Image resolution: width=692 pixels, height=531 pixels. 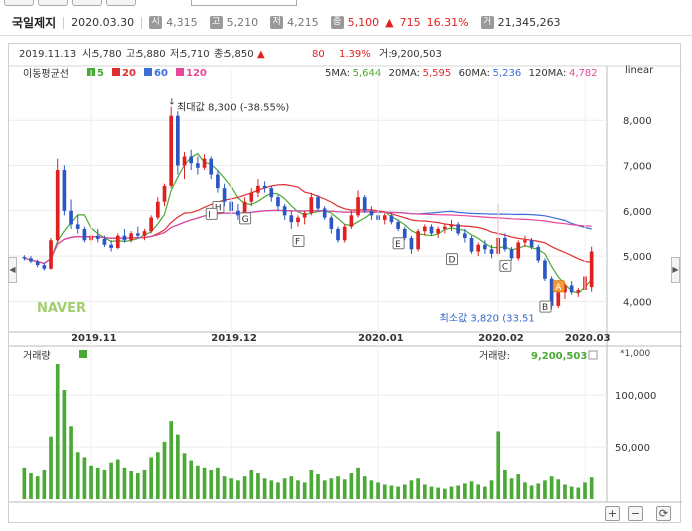 I want to click on naver-watermark: NAVER, so click(x=61, y=308).